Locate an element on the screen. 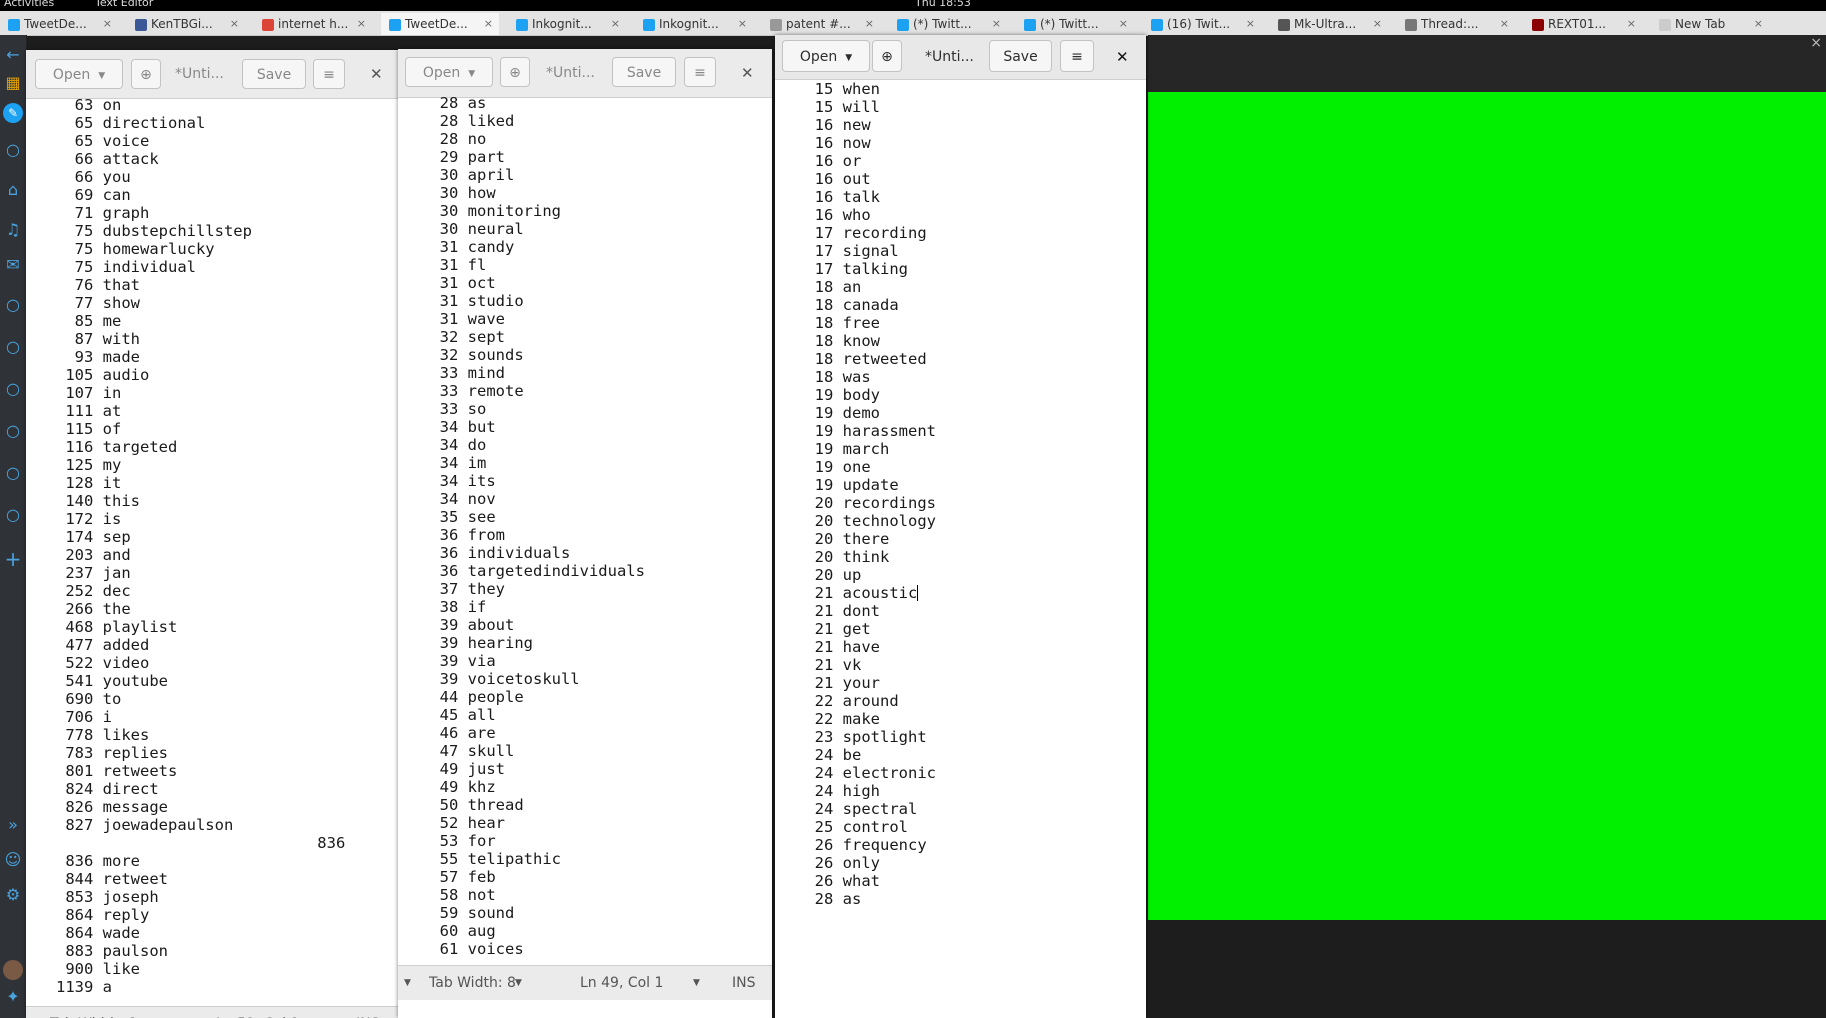  text-line: 22 around is located at coordinates (847, 701).